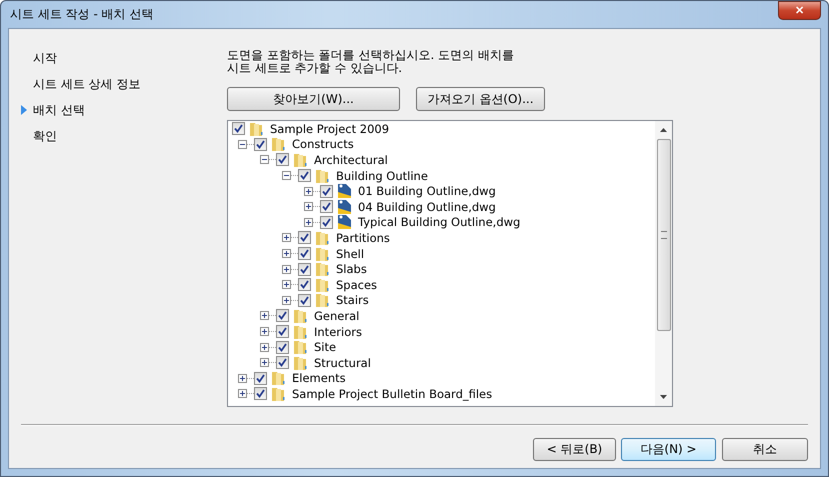 The height and width of the screenshot is (477, 829). What do you see at coordinates (319, 378) in the screenshot?
I see `tree-item: Elements` at bounding box center [319, 378].